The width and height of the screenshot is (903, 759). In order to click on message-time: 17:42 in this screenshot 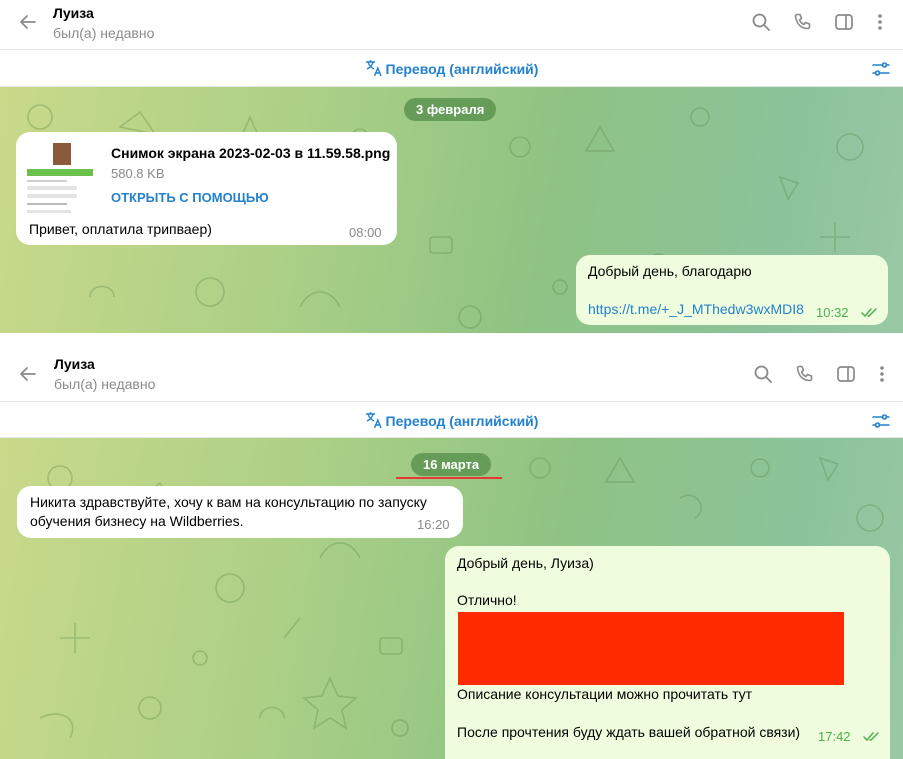, I will do `click(834, 736)`.